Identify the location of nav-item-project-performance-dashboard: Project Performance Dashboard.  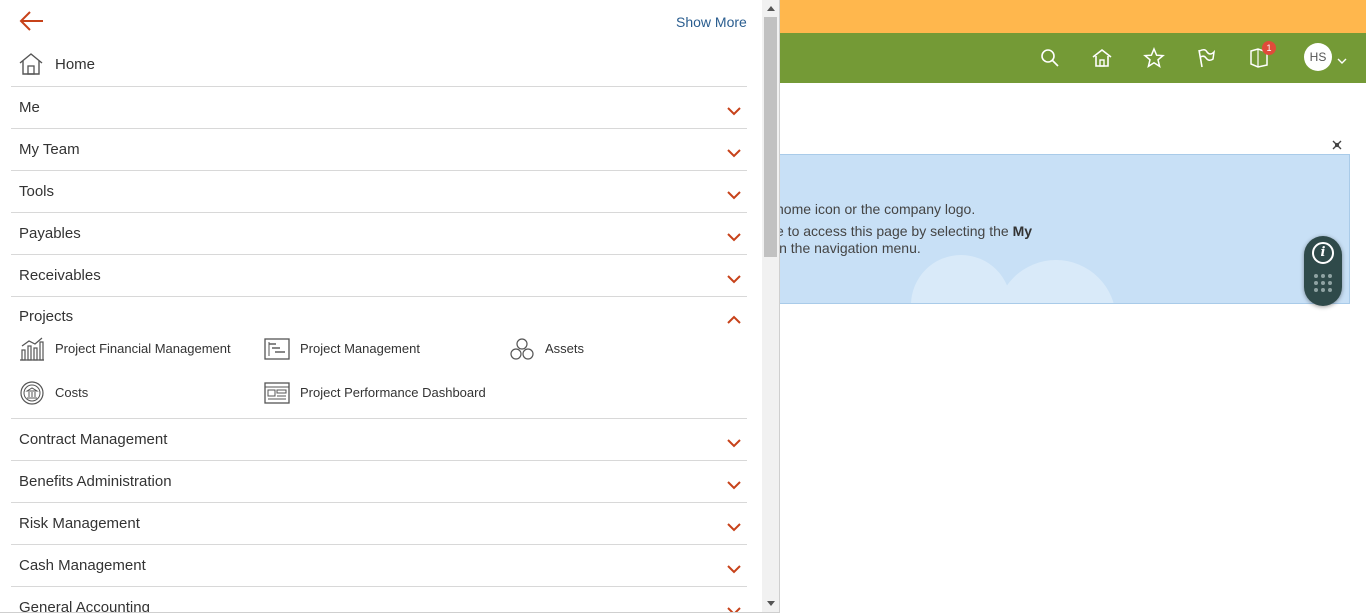
(394, 395).